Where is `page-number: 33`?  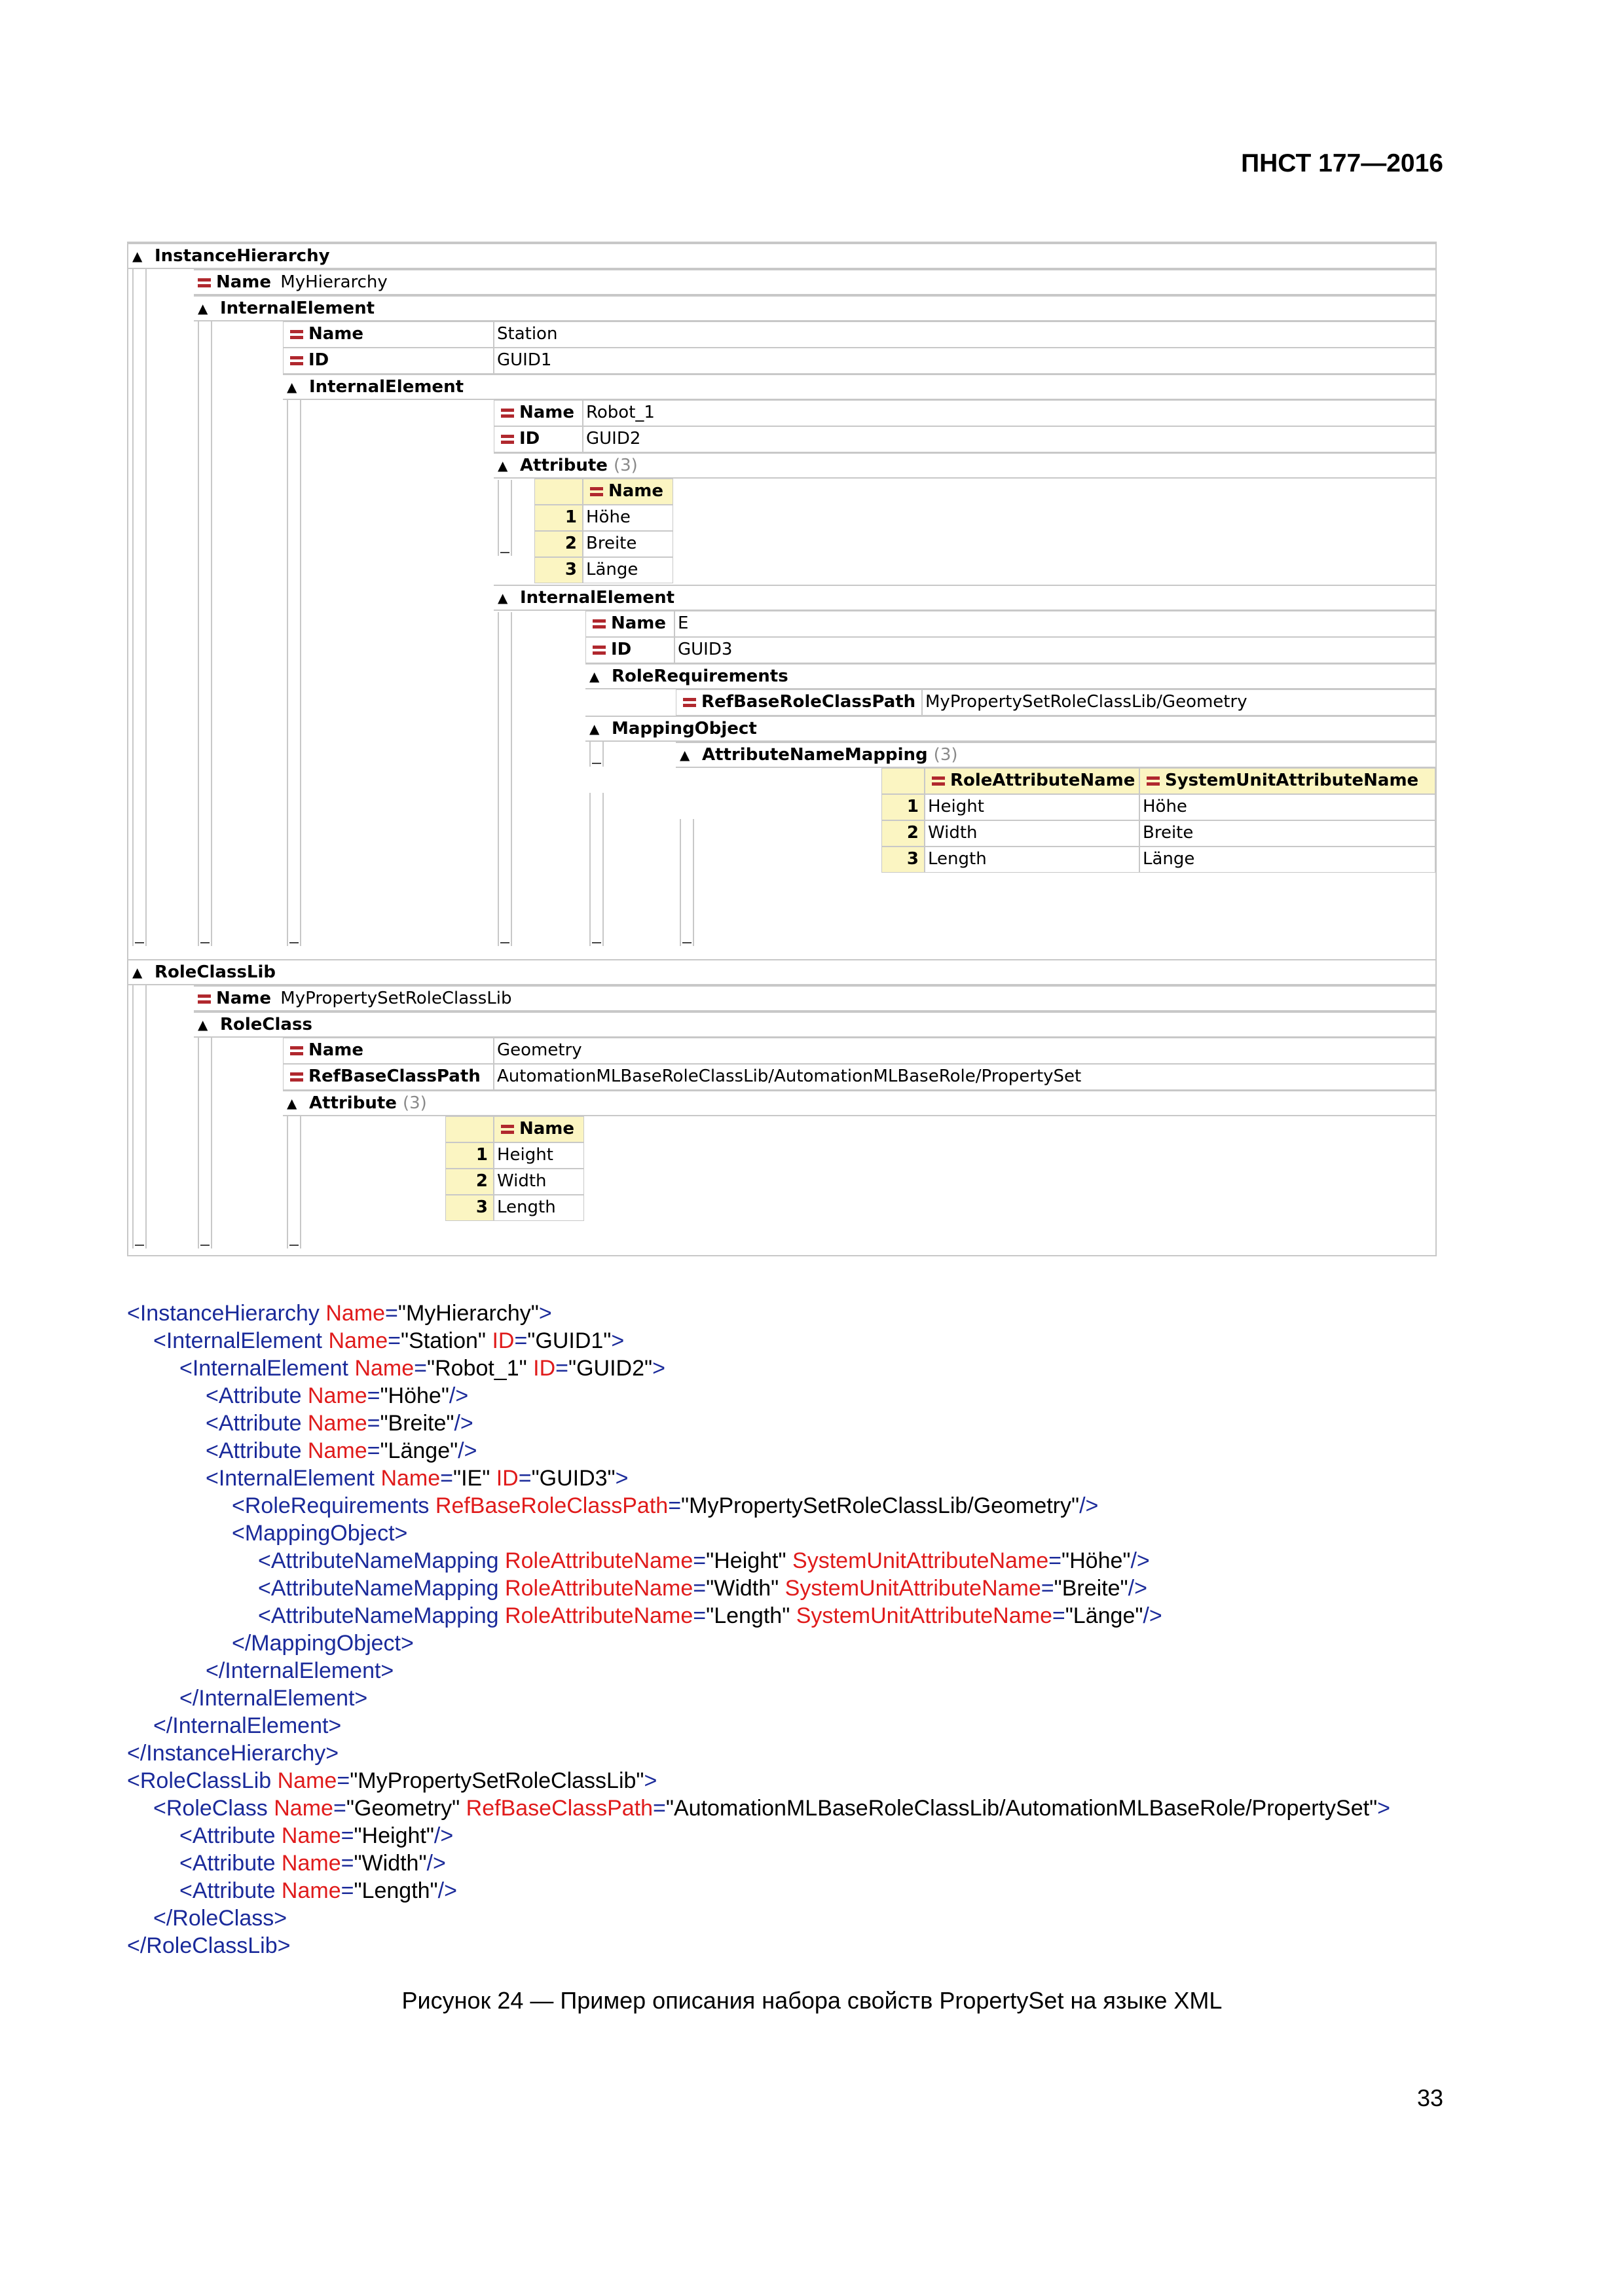
page-number: 33 is located at coordinates (1429, 2098).